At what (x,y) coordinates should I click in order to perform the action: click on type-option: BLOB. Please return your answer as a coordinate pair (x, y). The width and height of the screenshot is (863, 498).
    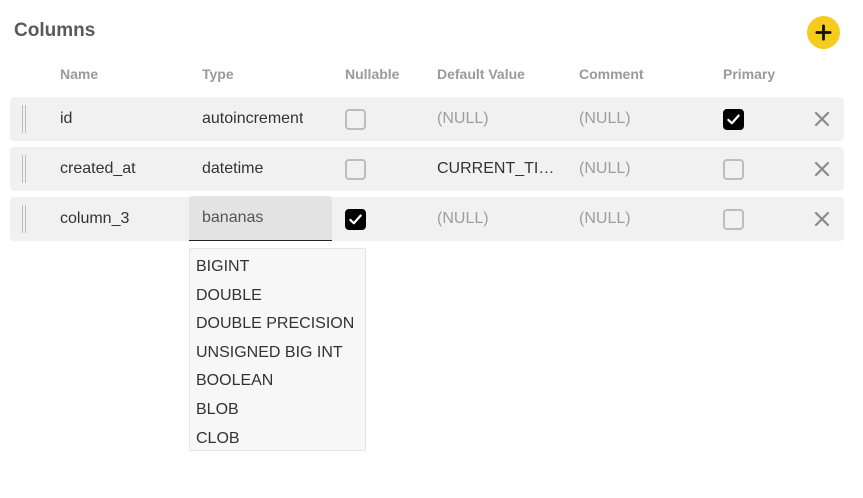
    Looking at the image, I should click on (277, 410).